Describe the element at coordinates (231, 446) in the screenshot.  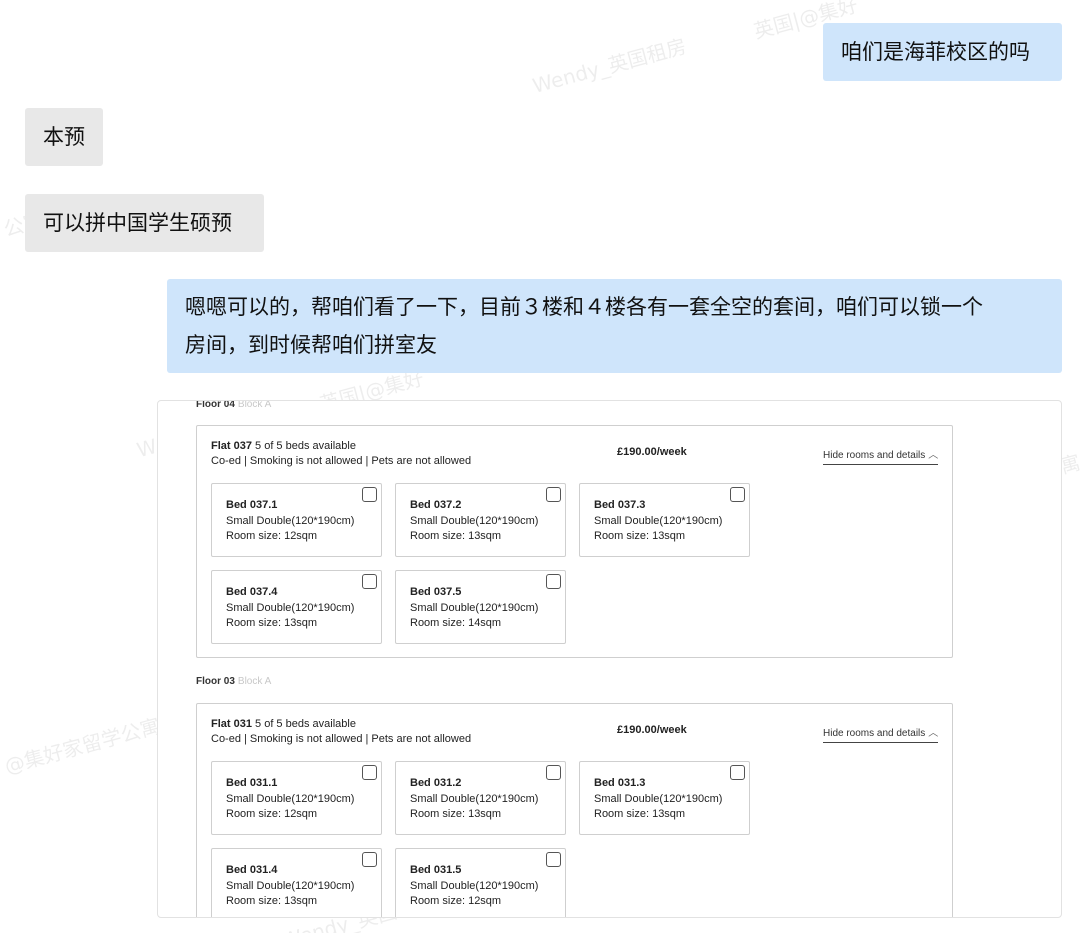
I see `flat-name: Flat 037` at that location.